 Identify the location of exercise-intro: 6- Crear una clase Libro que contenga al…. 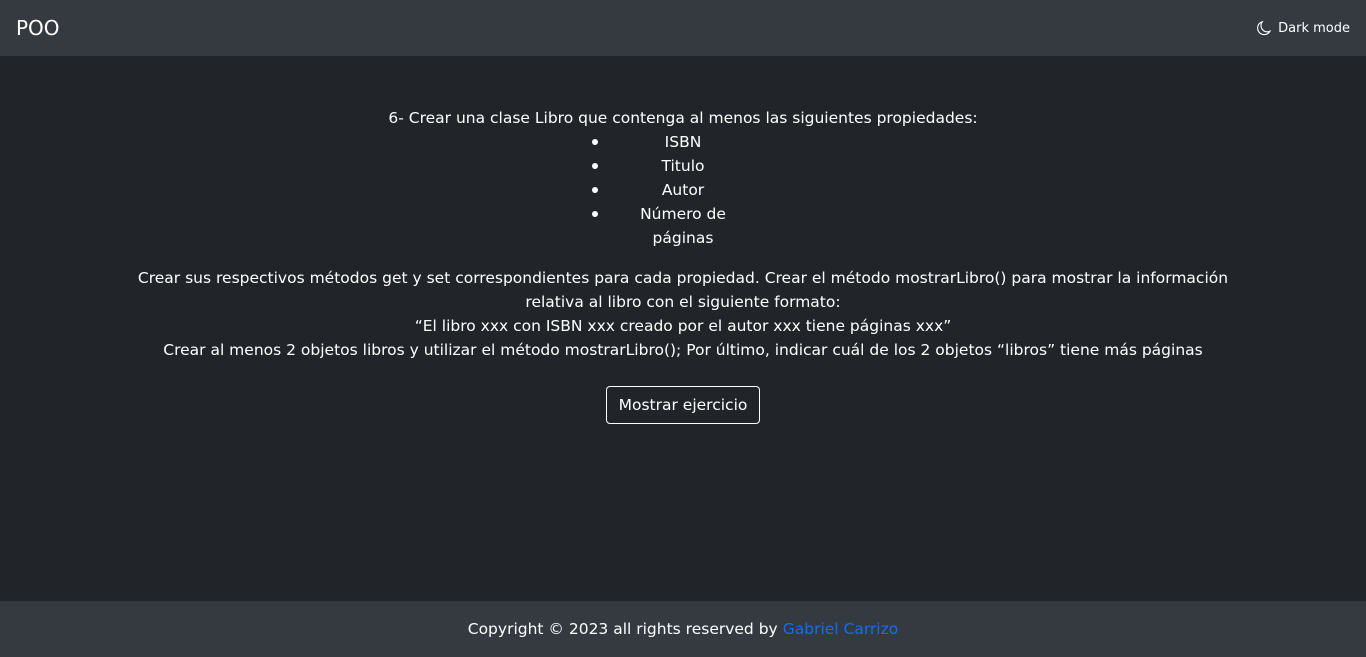
(683, 118).